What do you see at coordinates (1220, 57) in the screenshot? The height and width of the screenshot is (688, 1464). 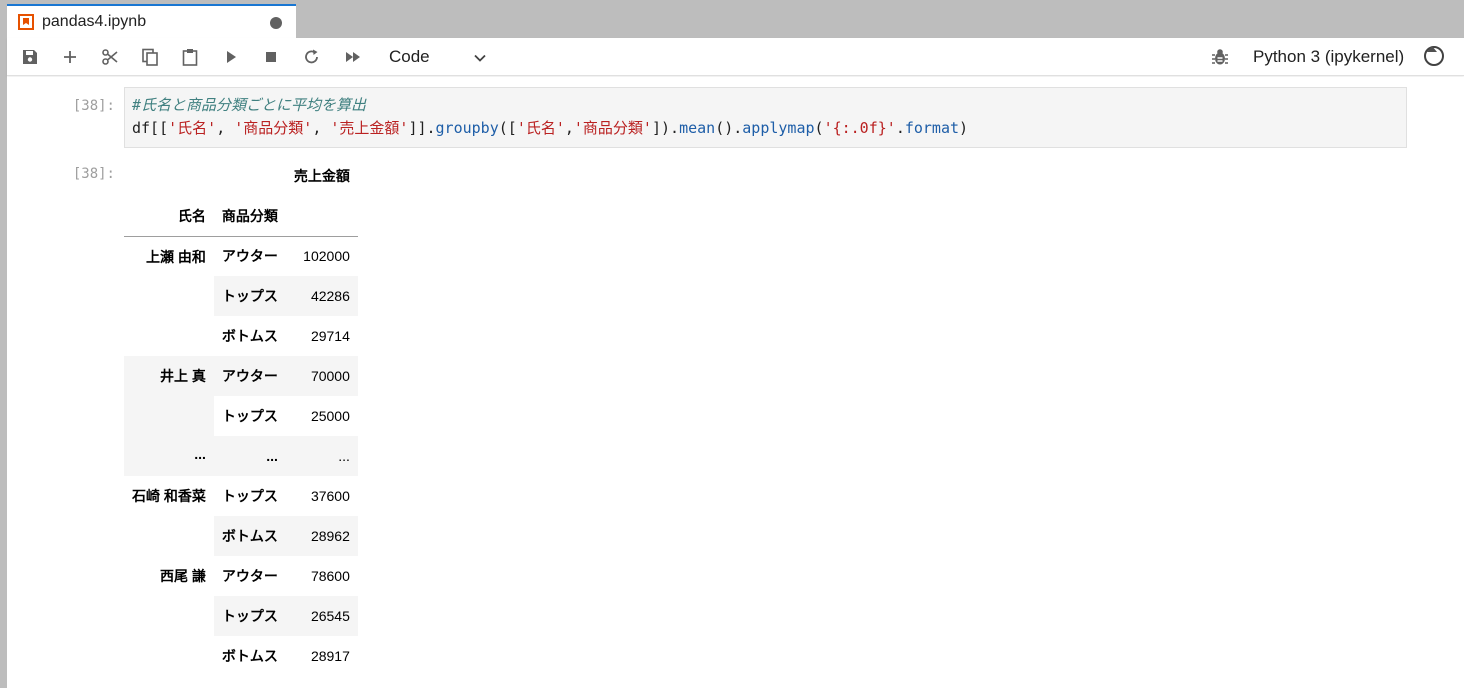 I see `bug-icon` at bounding box center [1220, 57].